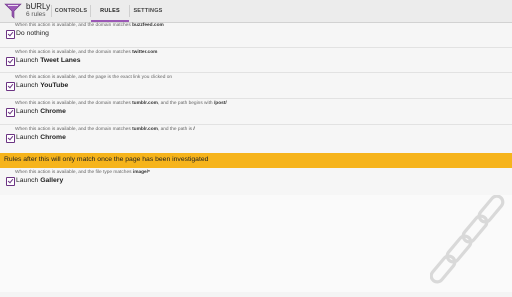 This screenshot has width=512, height=297. What do you see at coordinates (71, 11) in the screenshot?
I see `tab-controls: CONTROLS` at bounding box center [71, 11].